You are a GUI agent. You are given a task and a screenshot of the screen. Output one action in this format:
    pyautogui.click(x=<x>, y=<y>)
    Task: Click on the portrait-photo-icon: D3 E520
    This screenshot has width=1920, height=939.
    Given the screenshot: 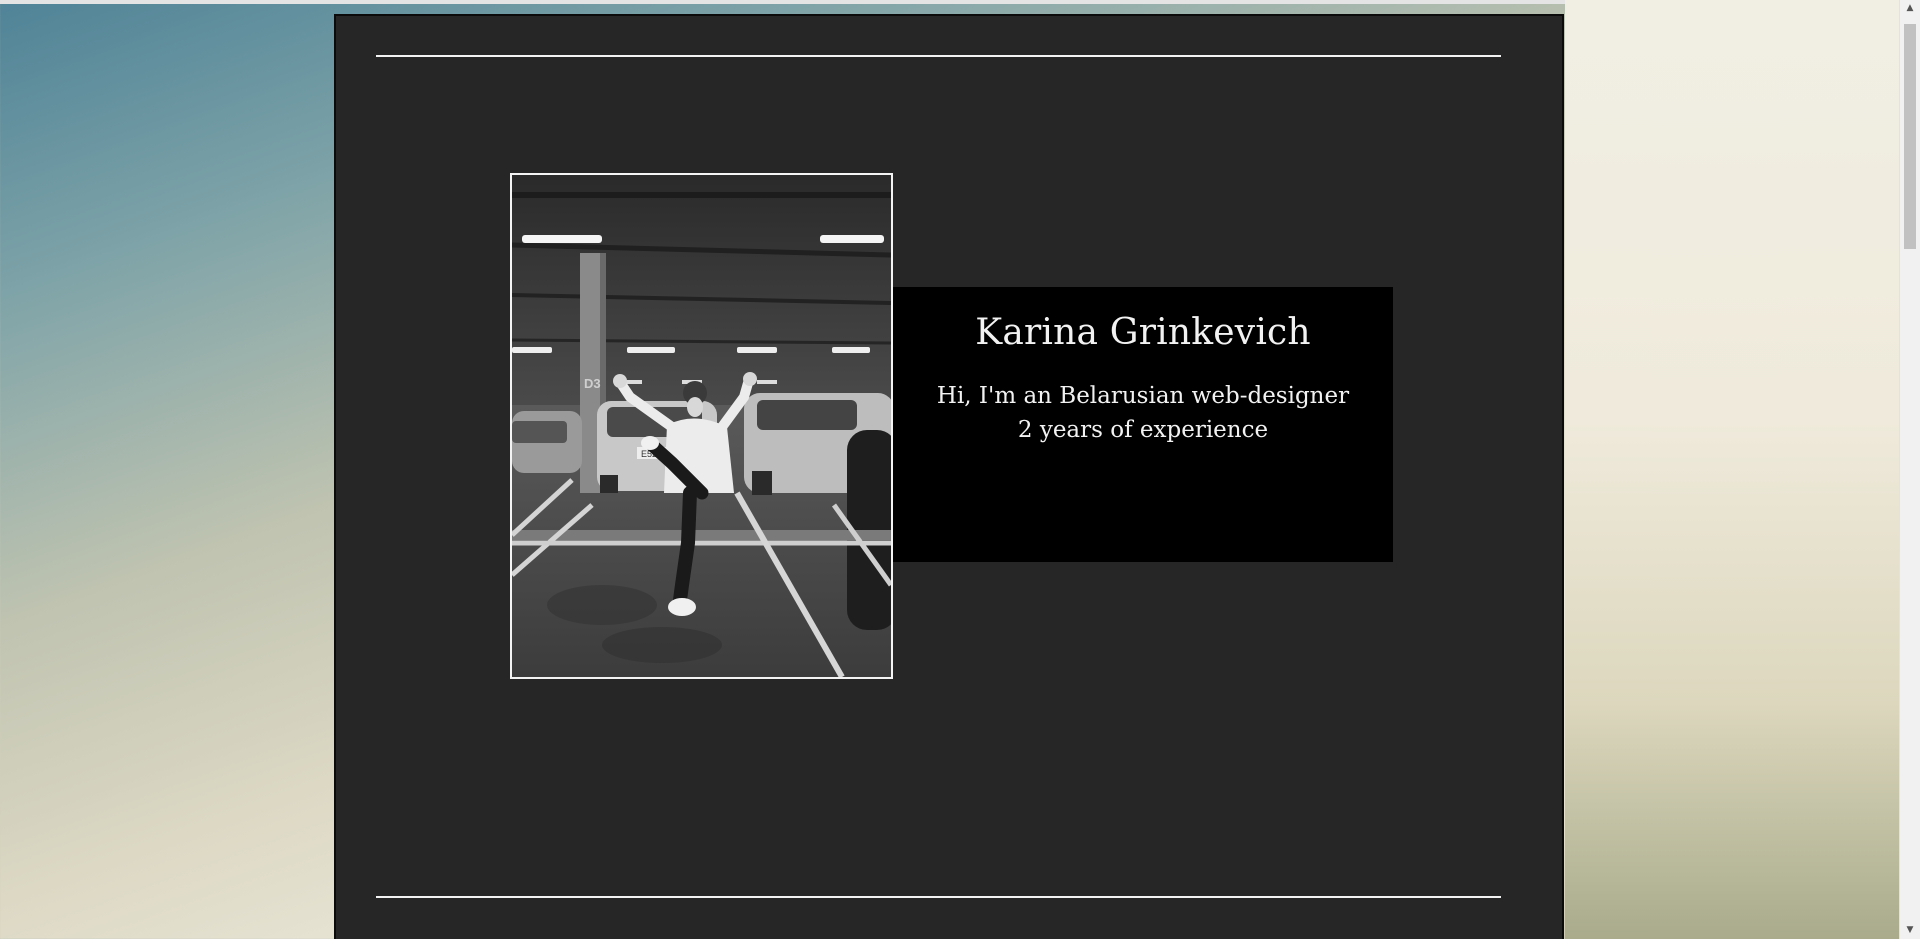 What is the action you would take?
    pyautogui.click(x=701, y=426)
    